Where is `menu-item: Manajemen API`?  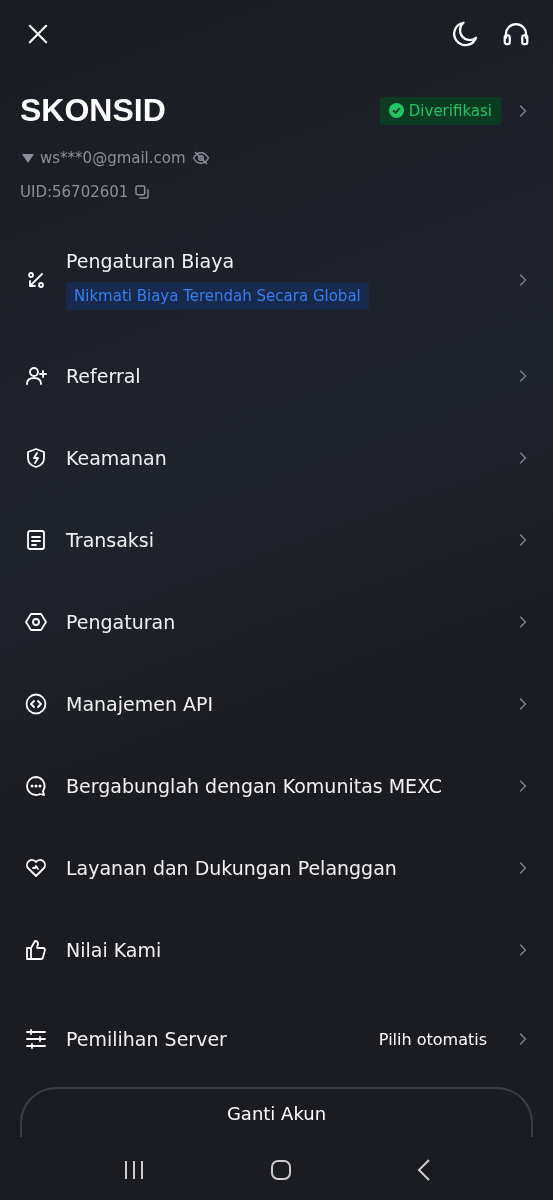
menu-item: Manajemen API is located at coordinates (276, 704).